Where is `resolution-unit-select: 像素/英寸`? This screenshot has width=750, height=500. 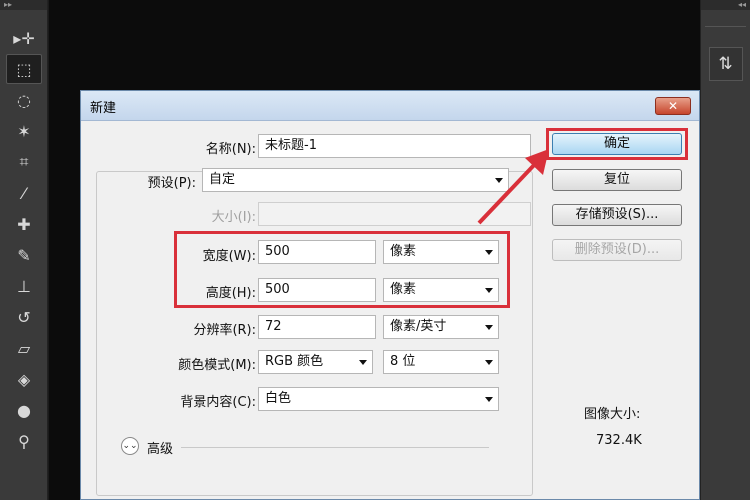 resolution-unit-select: 像素/英寸 is located at coordinates (441, 327).